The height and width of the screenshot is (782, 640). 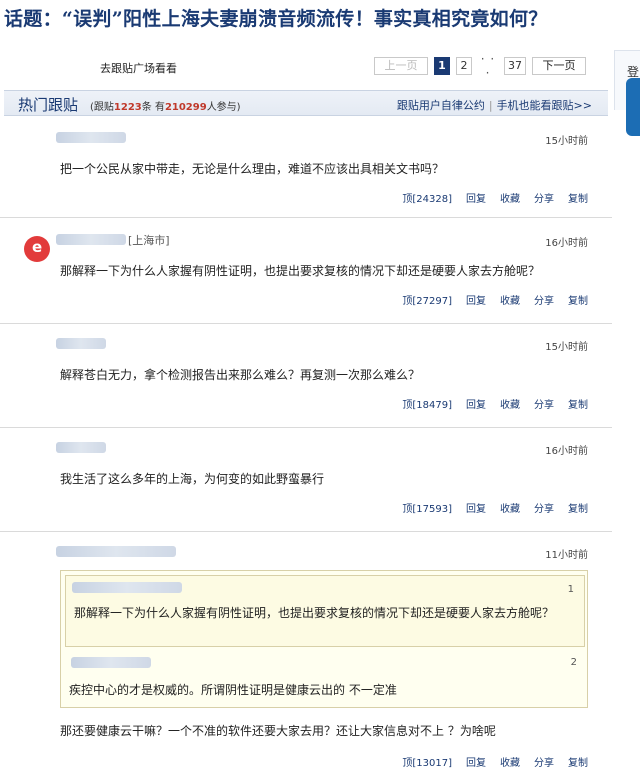 What do you see at coordinates (127, 107) in the screenshot?
I see `reply-count: 1223` at bounding box center [127, 107].